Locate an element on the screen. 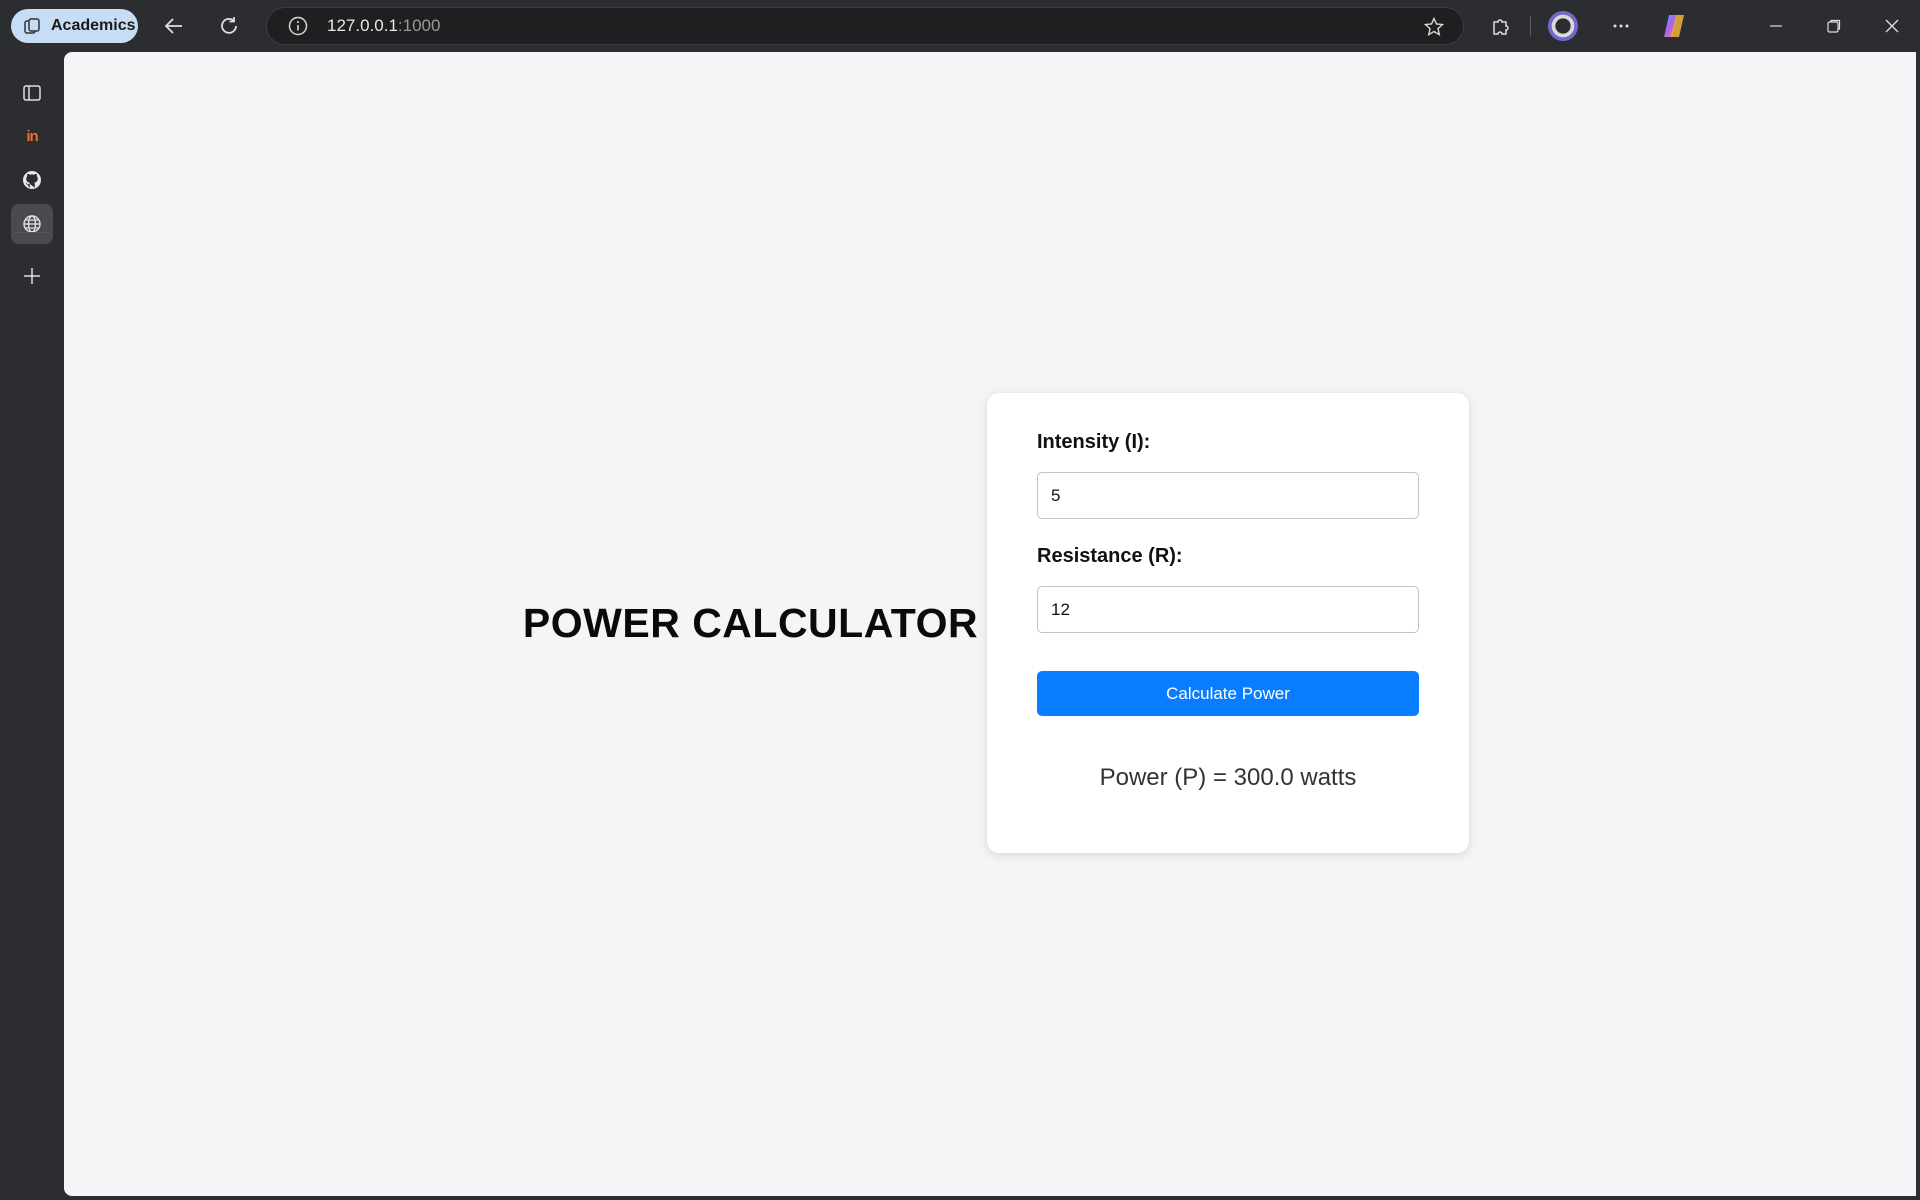 Image resolution: width=1920 pixels, height=1200 pixels. account-avatar is located at coordinates (1563, 26).